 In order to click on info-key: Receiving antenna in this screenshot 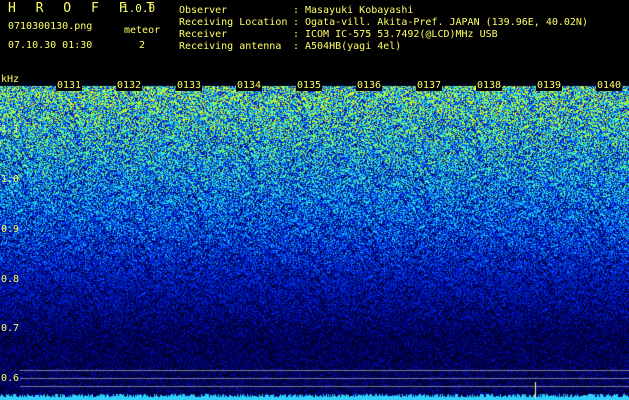, I will do `click(230, 46)`.